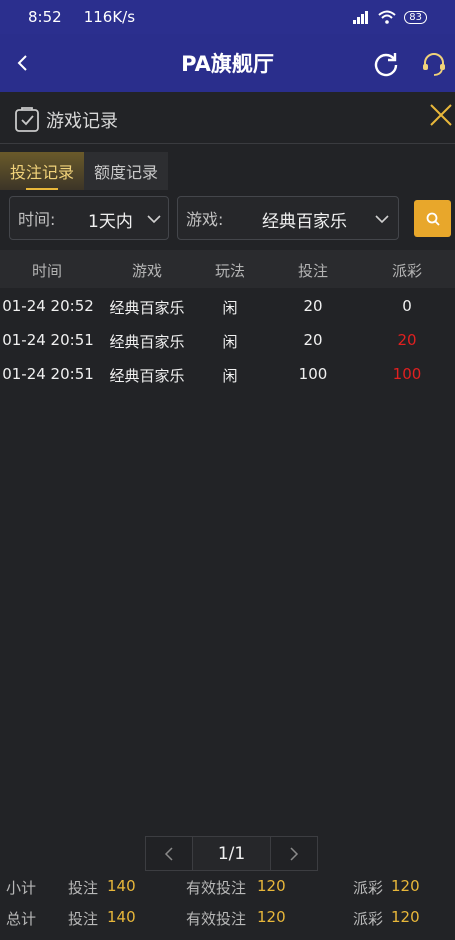 Image resolution: width=455 pixels, height=940 pixels. I want to click on status-icons: 83, so click(389, 17).